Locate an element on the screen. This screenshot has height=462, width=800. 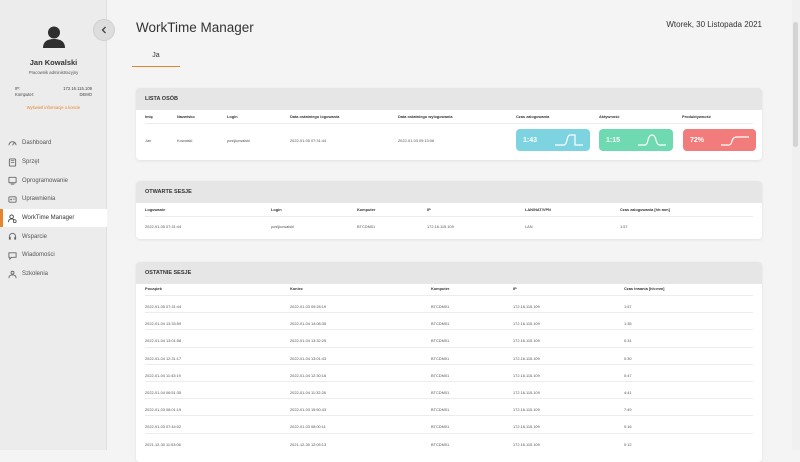
table-cell: 2022-01-04 13:01:58 is located at coordinates (163, 341).